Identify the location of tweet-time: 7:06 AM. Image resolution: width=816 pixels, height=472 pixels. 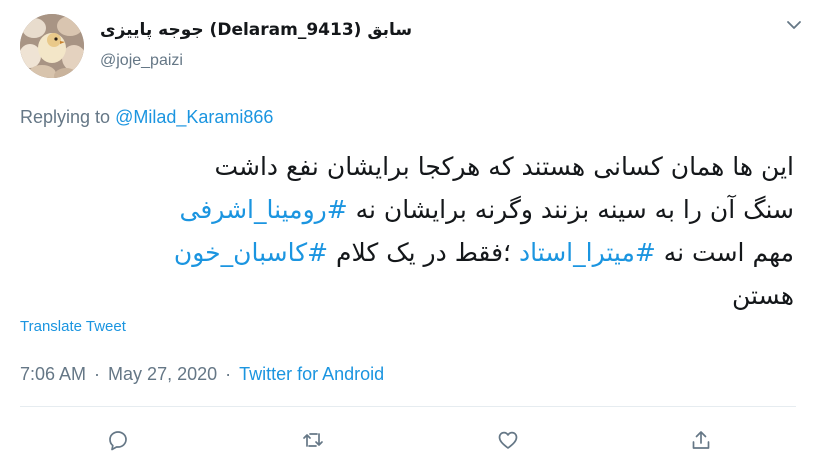
(53, 374).